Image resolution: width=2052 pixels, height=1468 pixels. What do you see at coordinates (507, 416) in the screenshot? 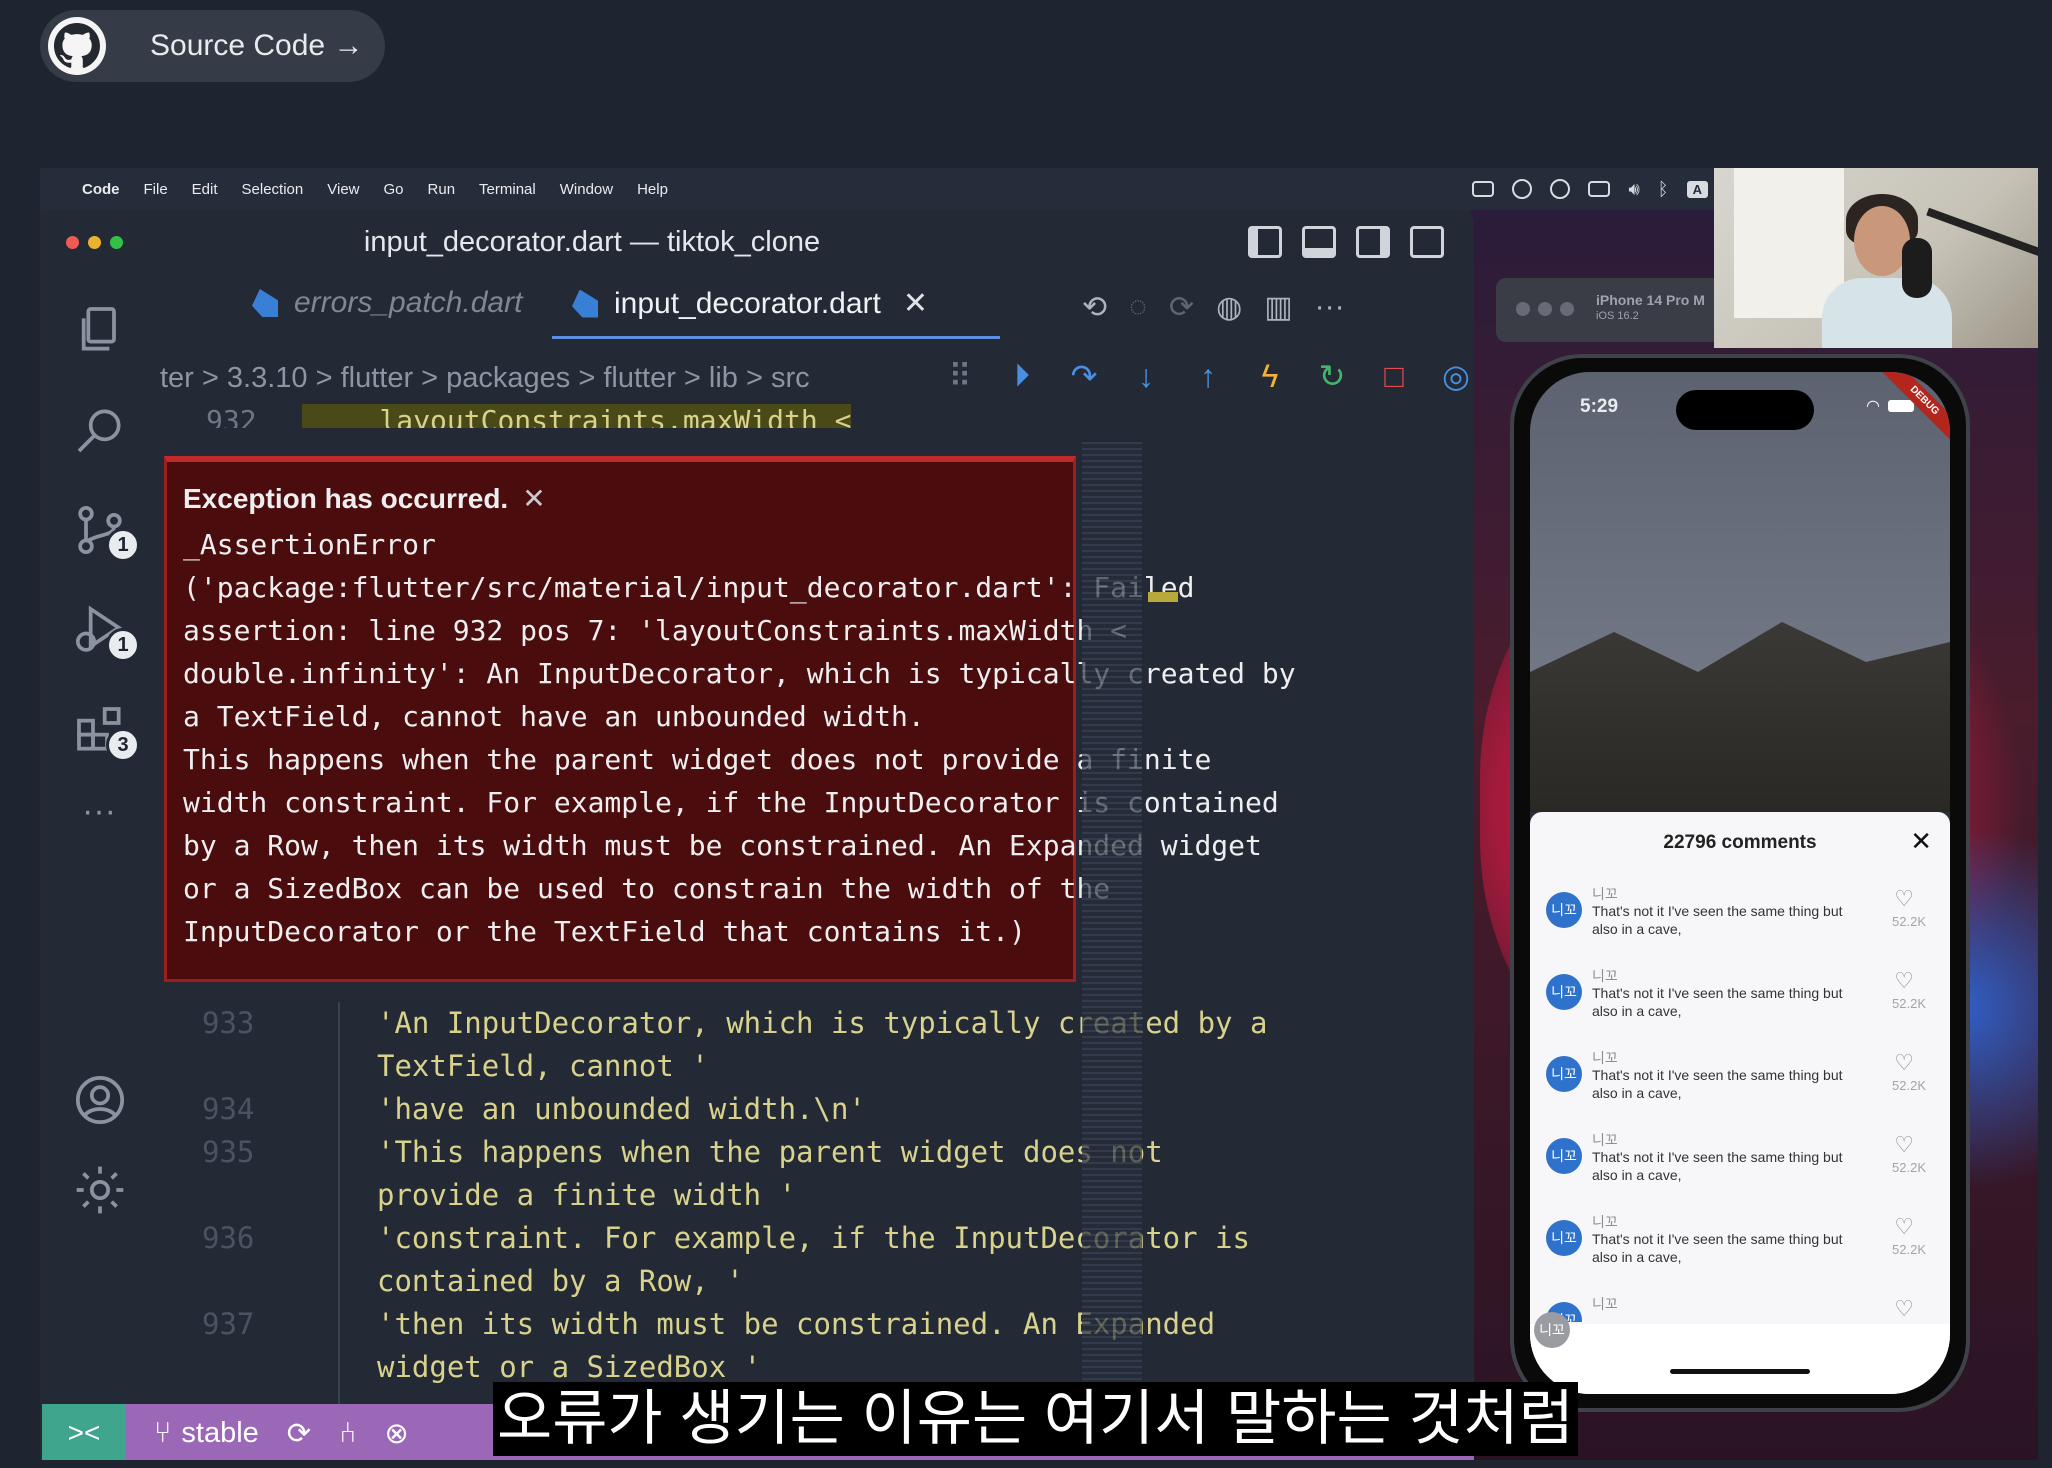
I see `previous-code-line: 932 layoutConstraints.maxWidth <` at bounding box center [507, 416].